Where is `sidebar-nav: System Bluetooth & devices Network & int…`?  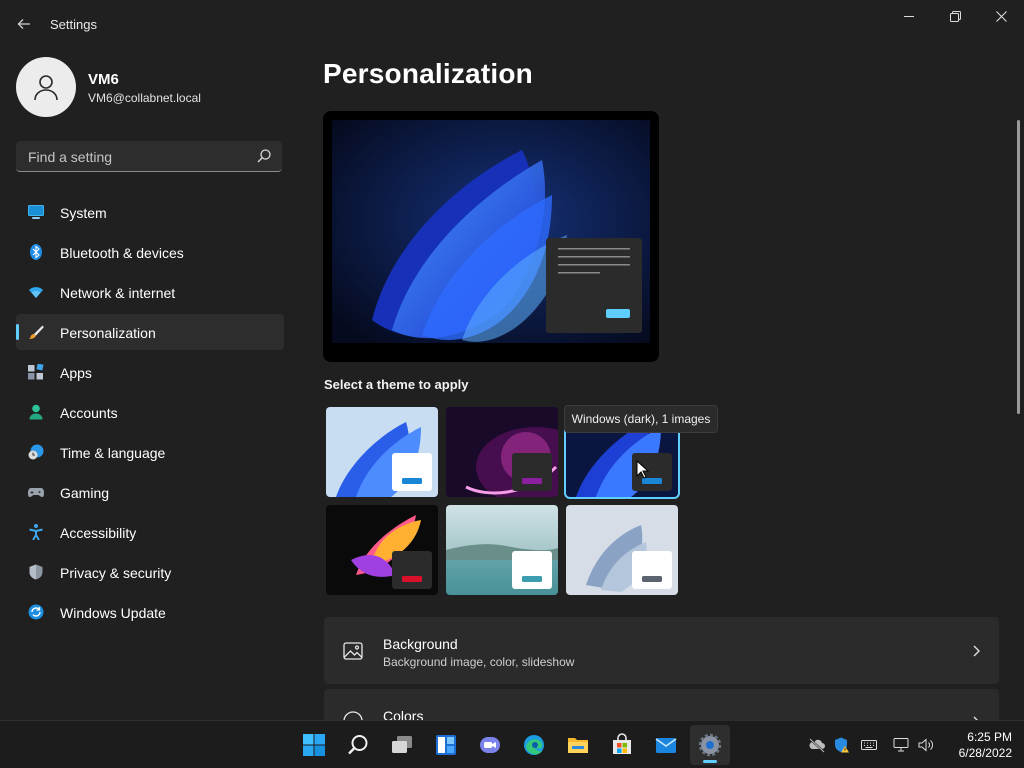
sidebar-nav: System Bluetooth & devices Network & int… is located at coordinates (150, 414).